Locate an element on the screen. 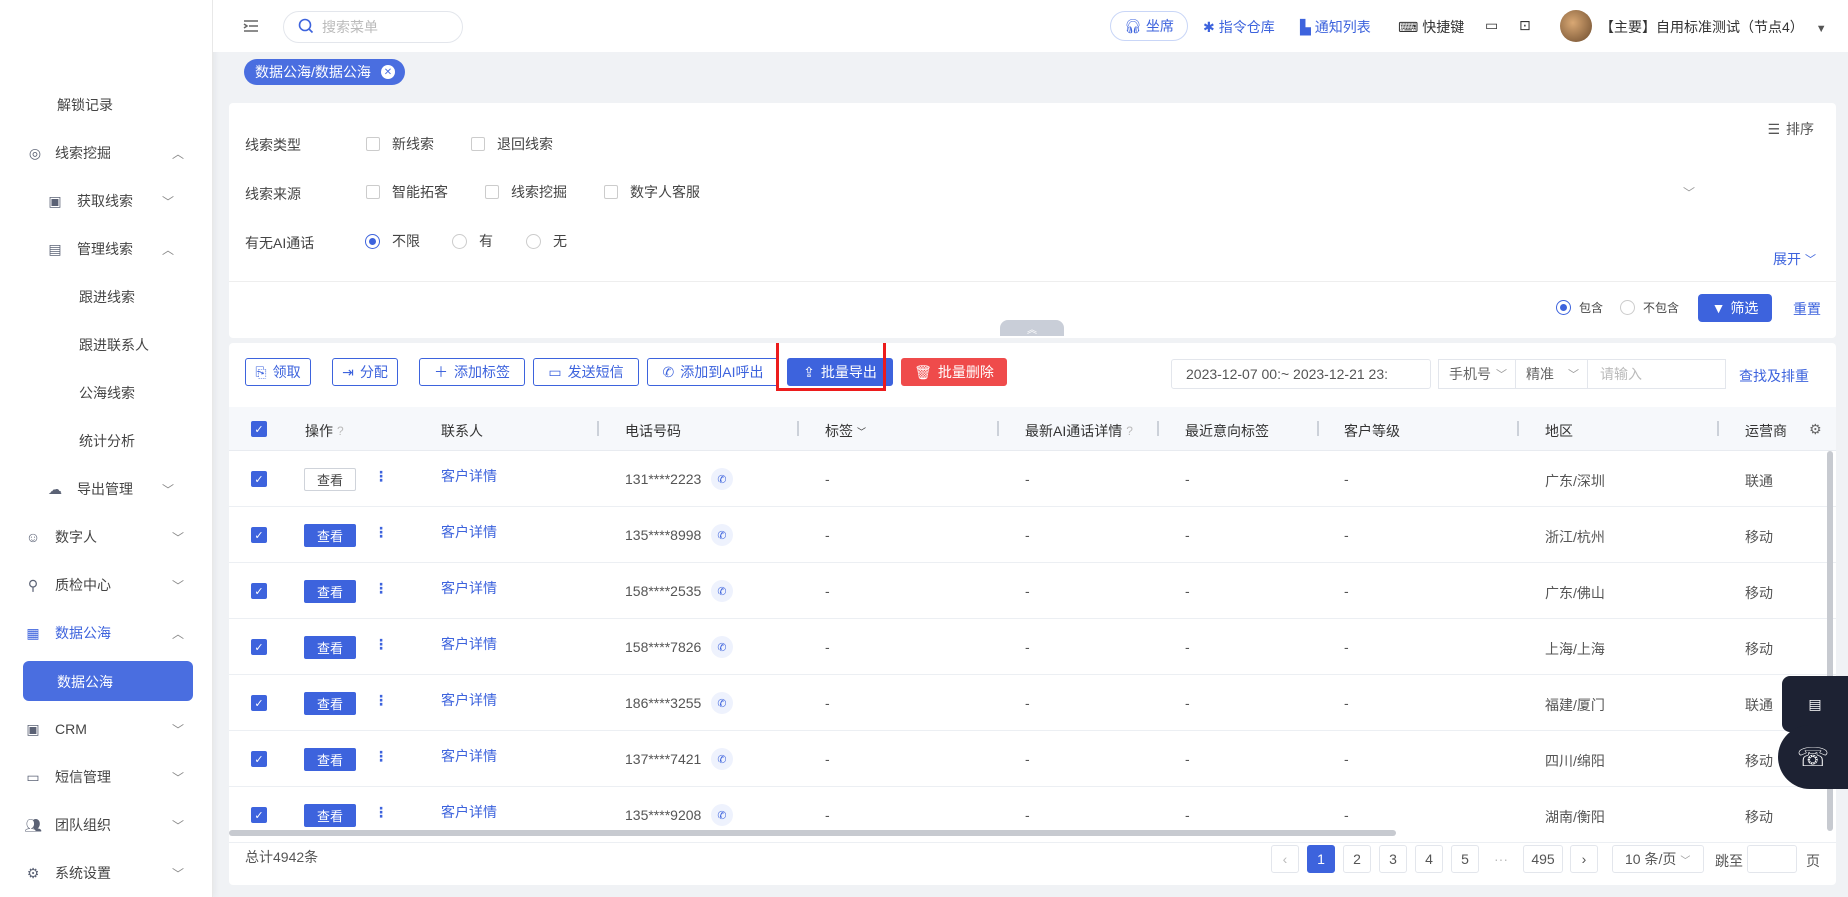 This screenshot has height=897, width=1848. sidebar-item-crm: ▣ CRM ﹀ is located at coordinates (106, 729).